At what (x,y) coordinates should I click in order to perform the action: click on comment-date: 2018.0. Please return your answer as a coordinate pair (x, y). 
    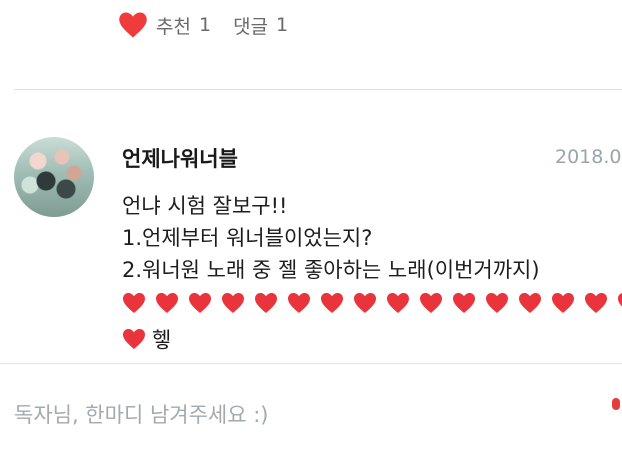
    Looking at the image, I should click on (588, 157).